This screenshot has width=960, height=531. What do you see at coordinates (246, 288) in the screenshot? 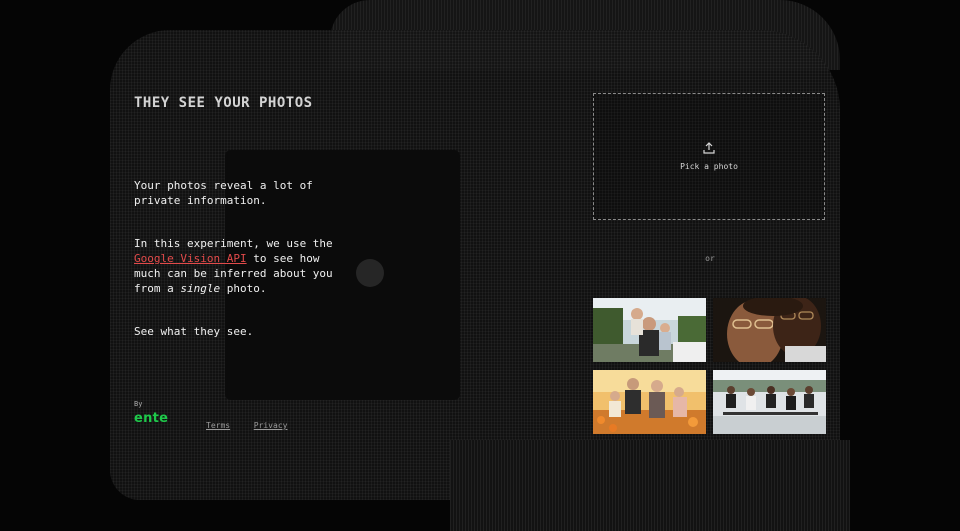
I see `intro-text-after: photo.` at bounding box center [246, 288].